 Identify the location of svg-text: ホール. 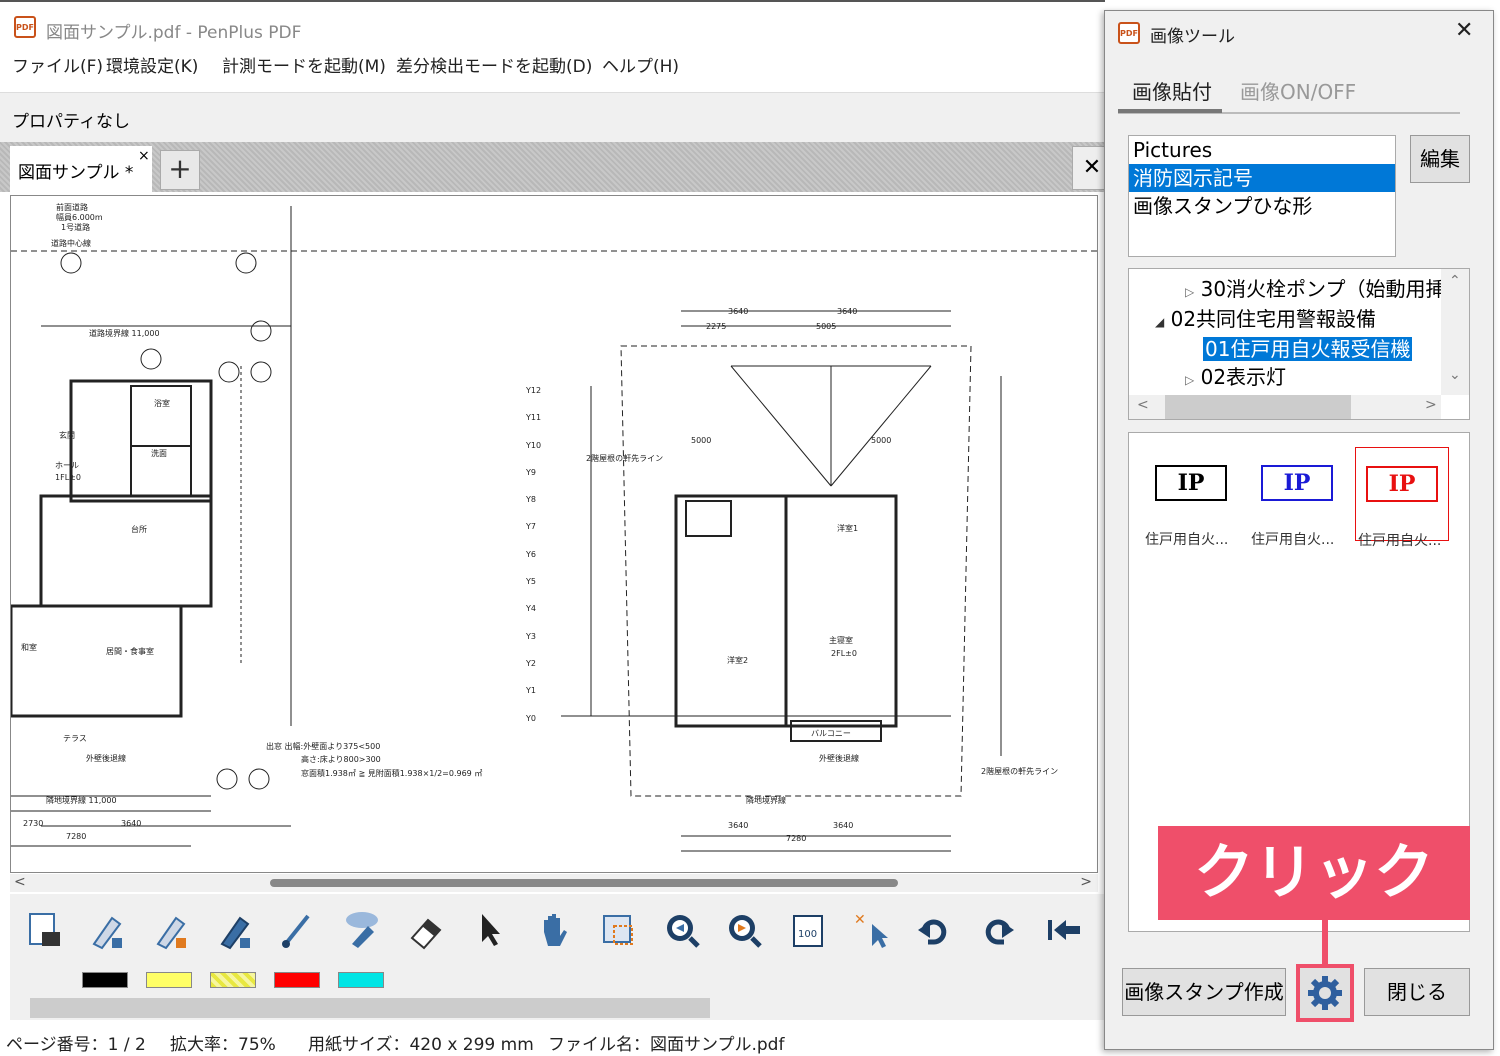
(67, 465).